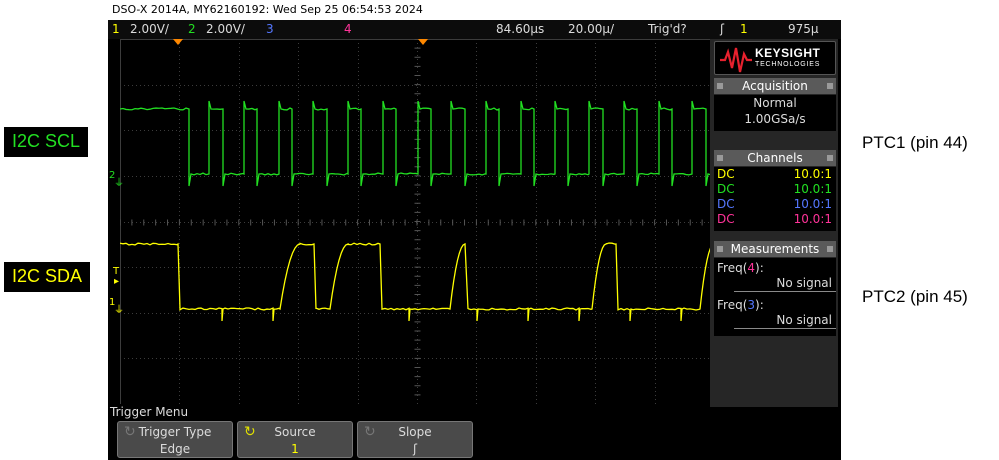 Image resolution: width=999 pixels, height=460 pixels. What do you see at coordinates (175, 439) in the screenshot?
I see `softkey-trigger-type: ↻ Trigger Type Edge` at bounding box center [175, 439].